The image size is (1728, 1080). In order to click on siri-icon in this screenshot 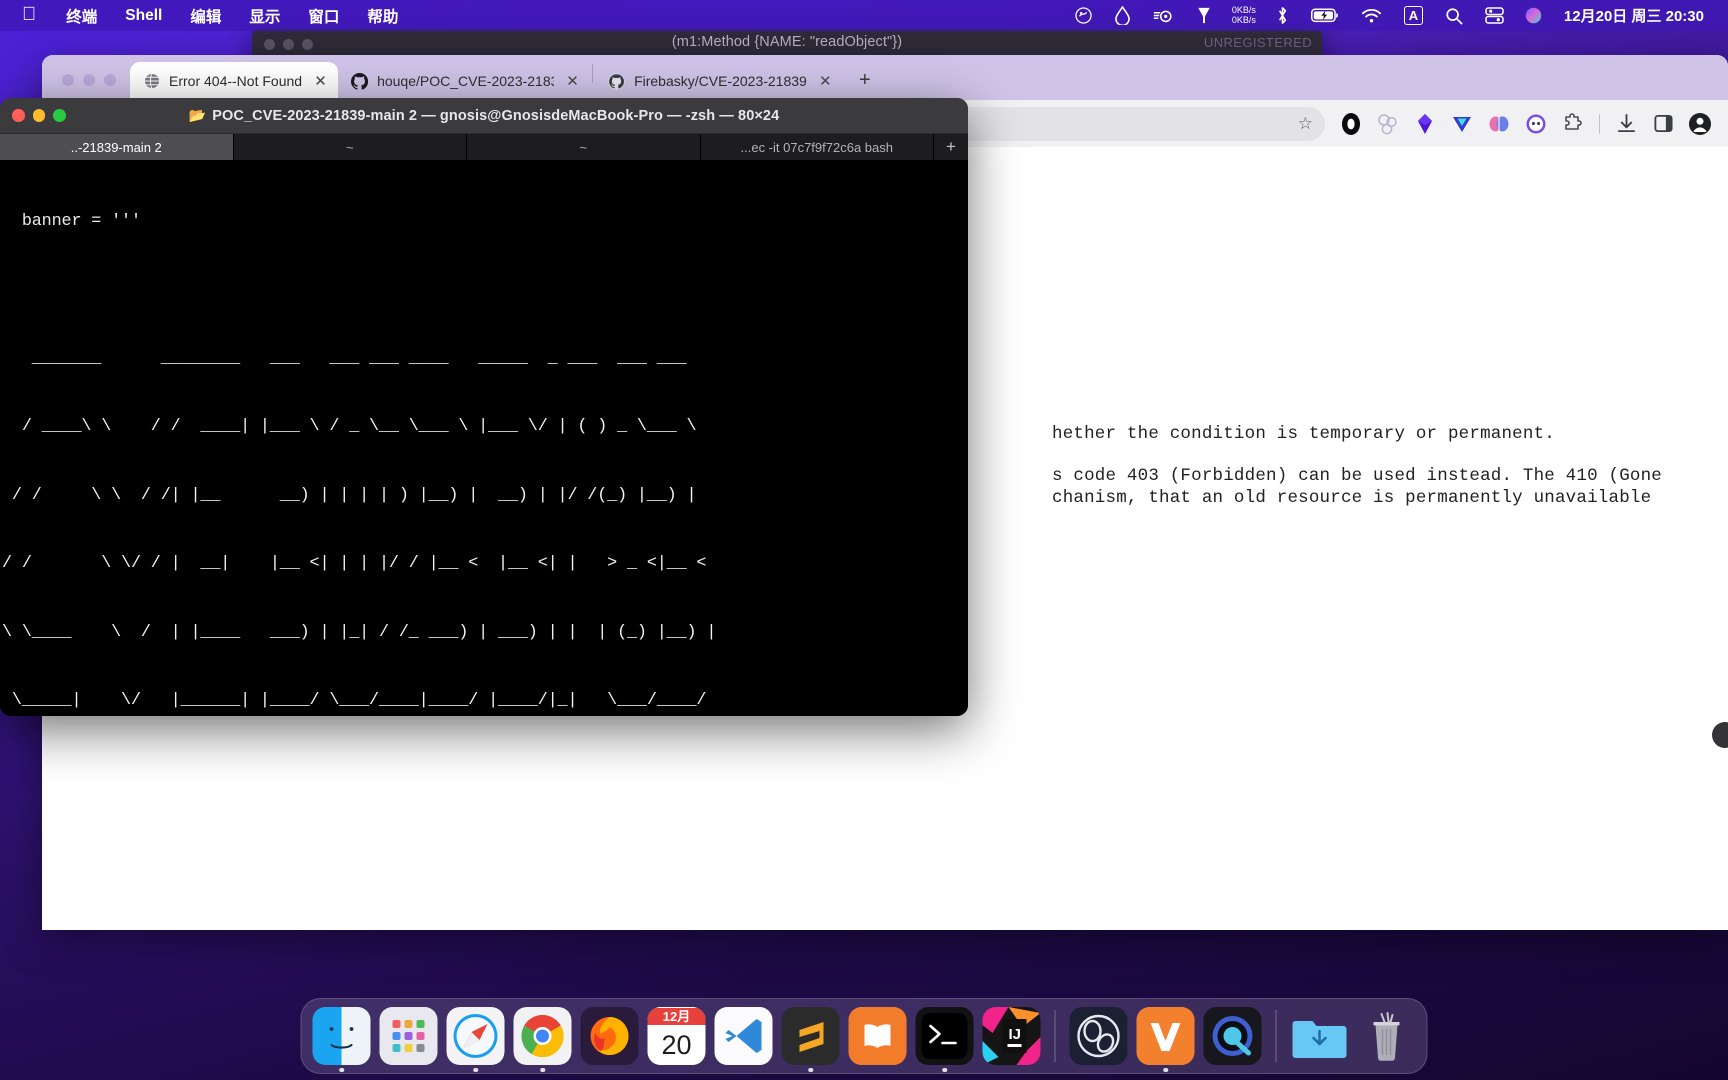, I will do `click(1533, 15)`.